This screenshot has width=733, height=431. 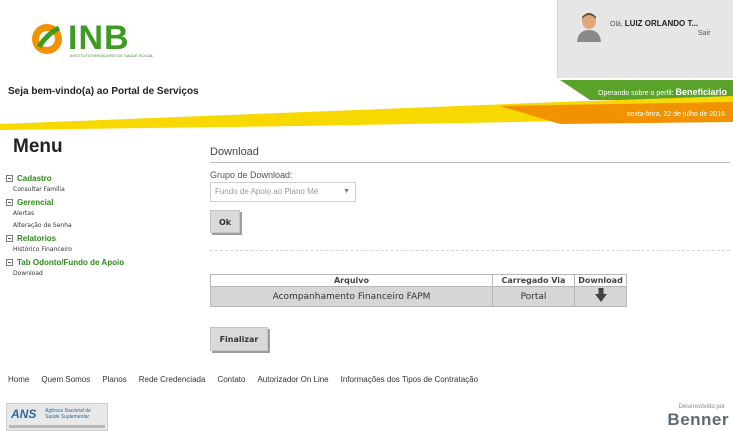 I want to click on inb-logo-mark-icon, so click(x=47, y=39).